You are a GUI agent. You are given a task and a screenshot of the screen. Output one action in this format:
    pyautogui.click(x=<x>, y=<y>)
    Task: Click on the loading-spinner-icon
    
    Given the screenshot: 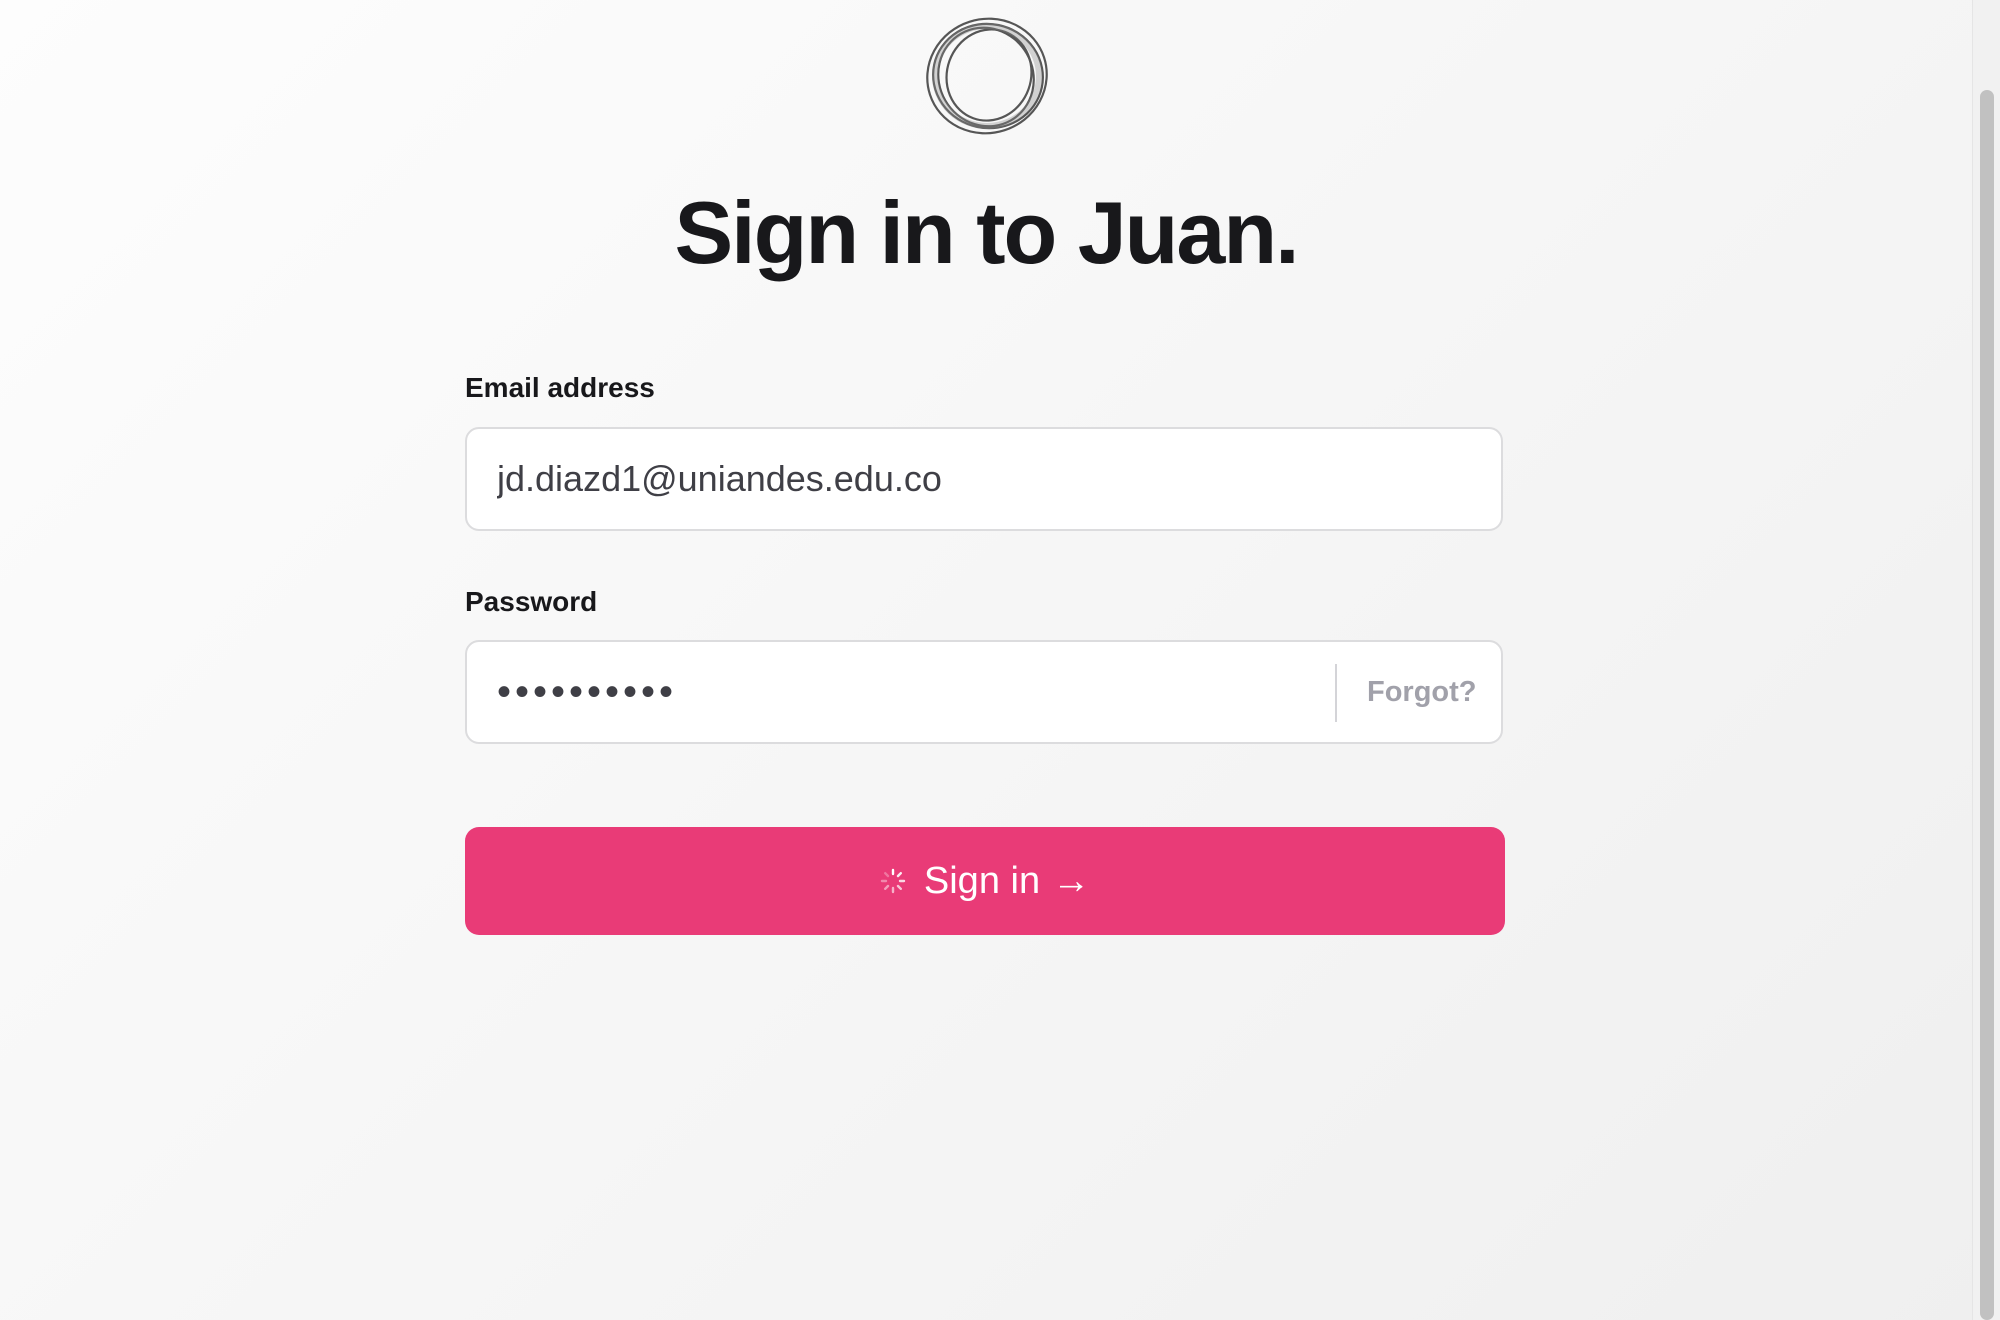 What is the action you would take?
    pyautogui.click(x=893, y=881)
    